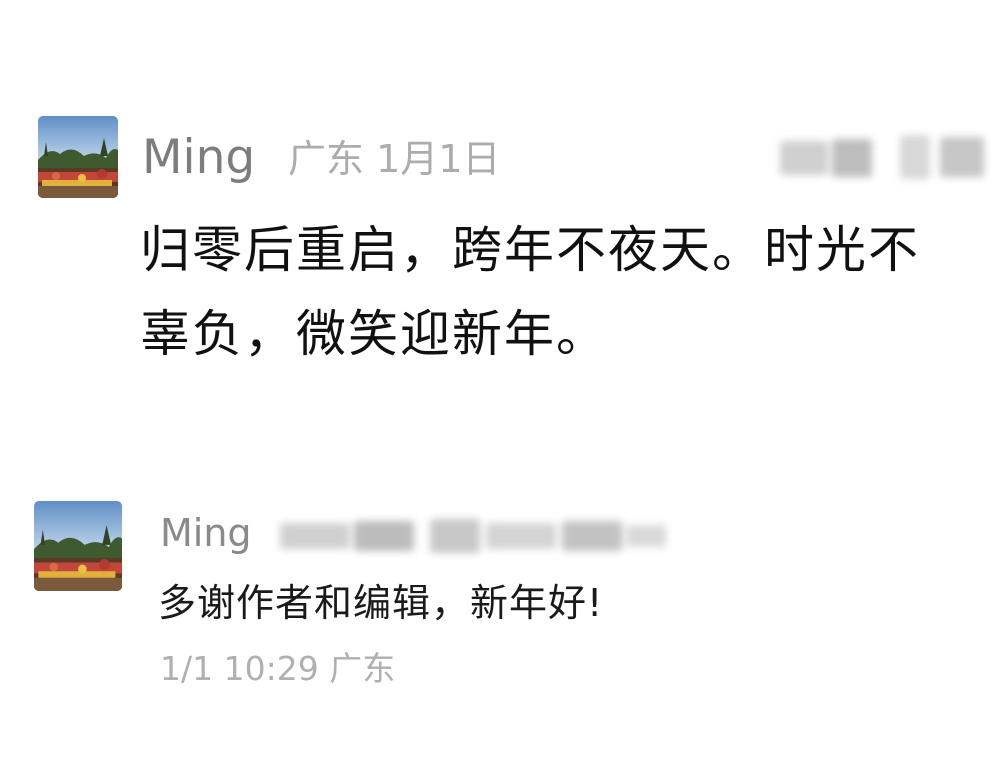 The image size is (1000, 771). What do you see at coordinates (374, 334) in the screenshot?
I see `comment-text-line-2: 辜负，微笑迎新年。` at bounding box center [374, 334].